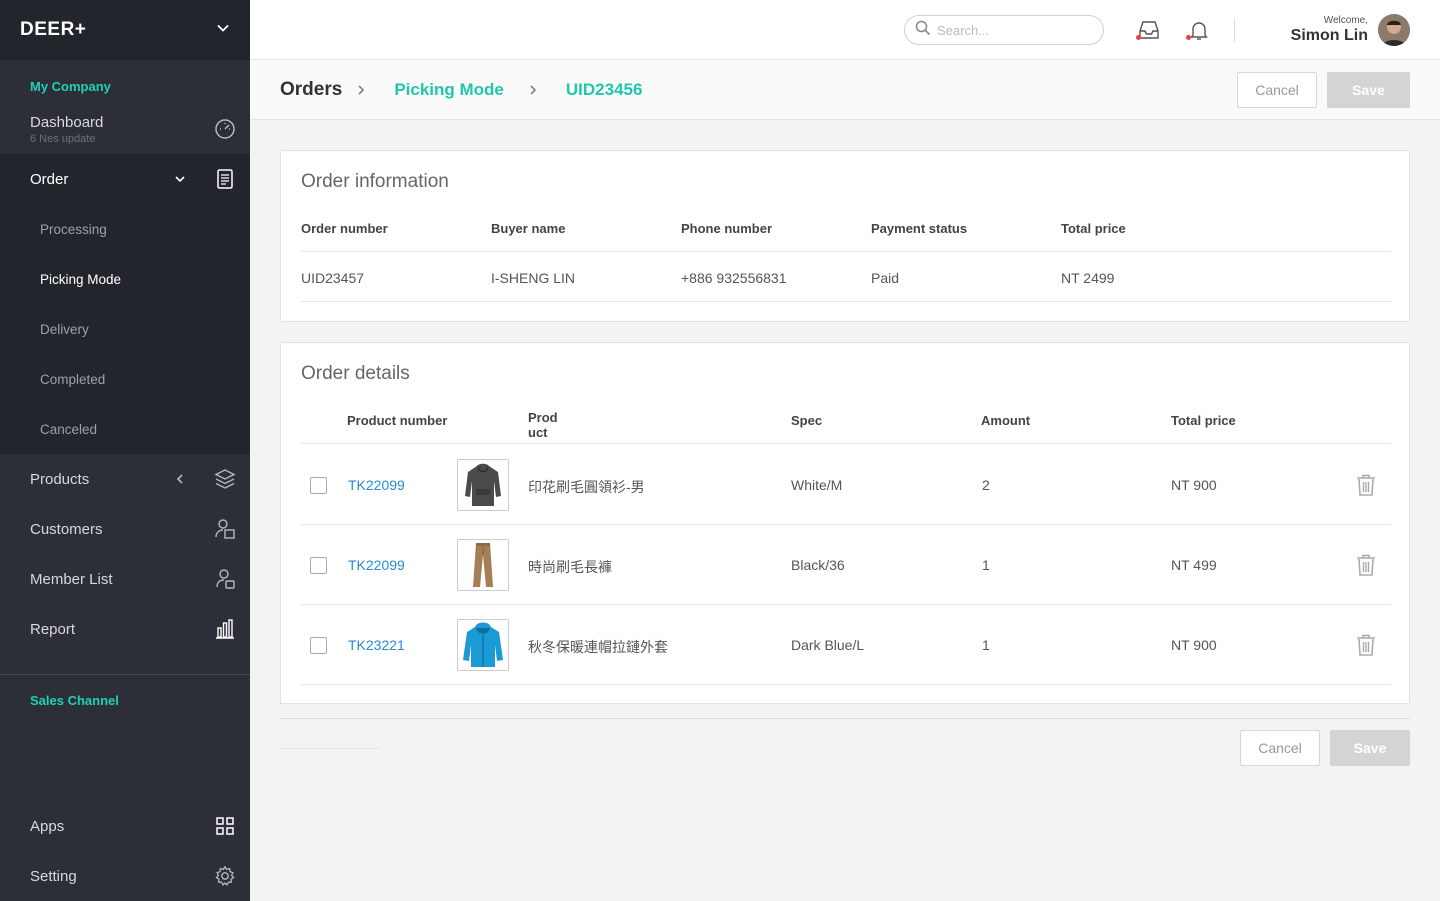 The height and width of the screenshot is (901, 1440). What do you see at coordinates (1368, 90) in the screenshot?
I see `save-button: Save` at bounding box center [1368, 90].